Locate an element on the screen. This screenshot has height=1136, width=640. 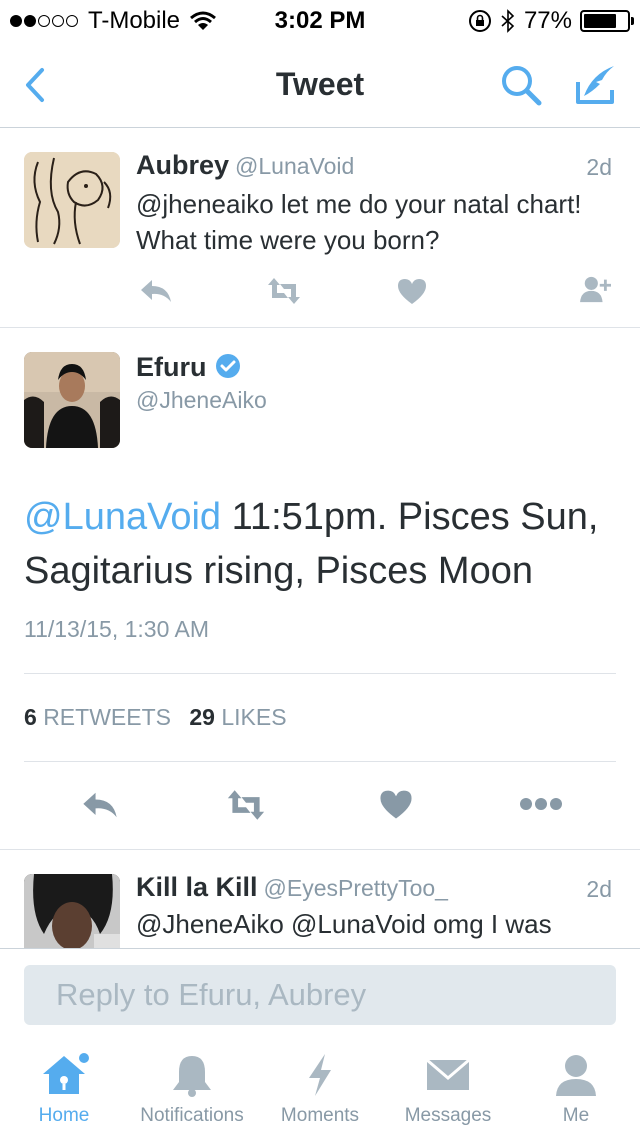
author-block: Efuru @JheneAiko is located at coordinates (201, 383).